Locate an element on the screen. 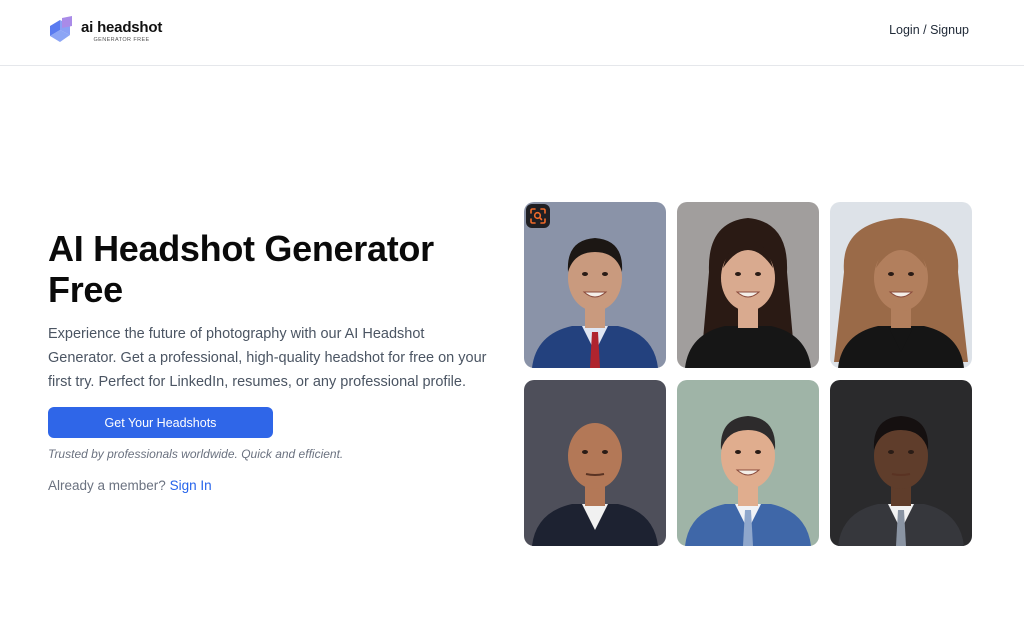 This screenshot has height=624, width=1024. logo-mark-icon is located at coordinates (61, 29).